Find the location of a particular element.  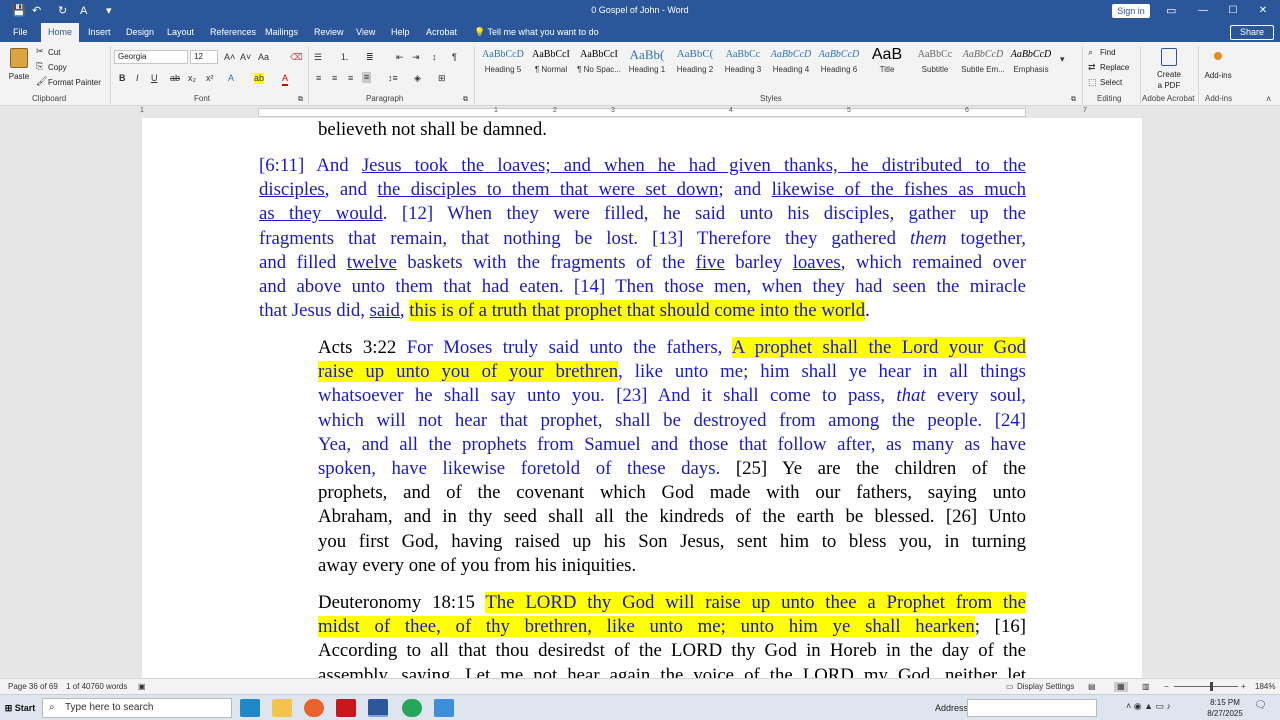

media-player-icon is located at coordinates (412, 708).